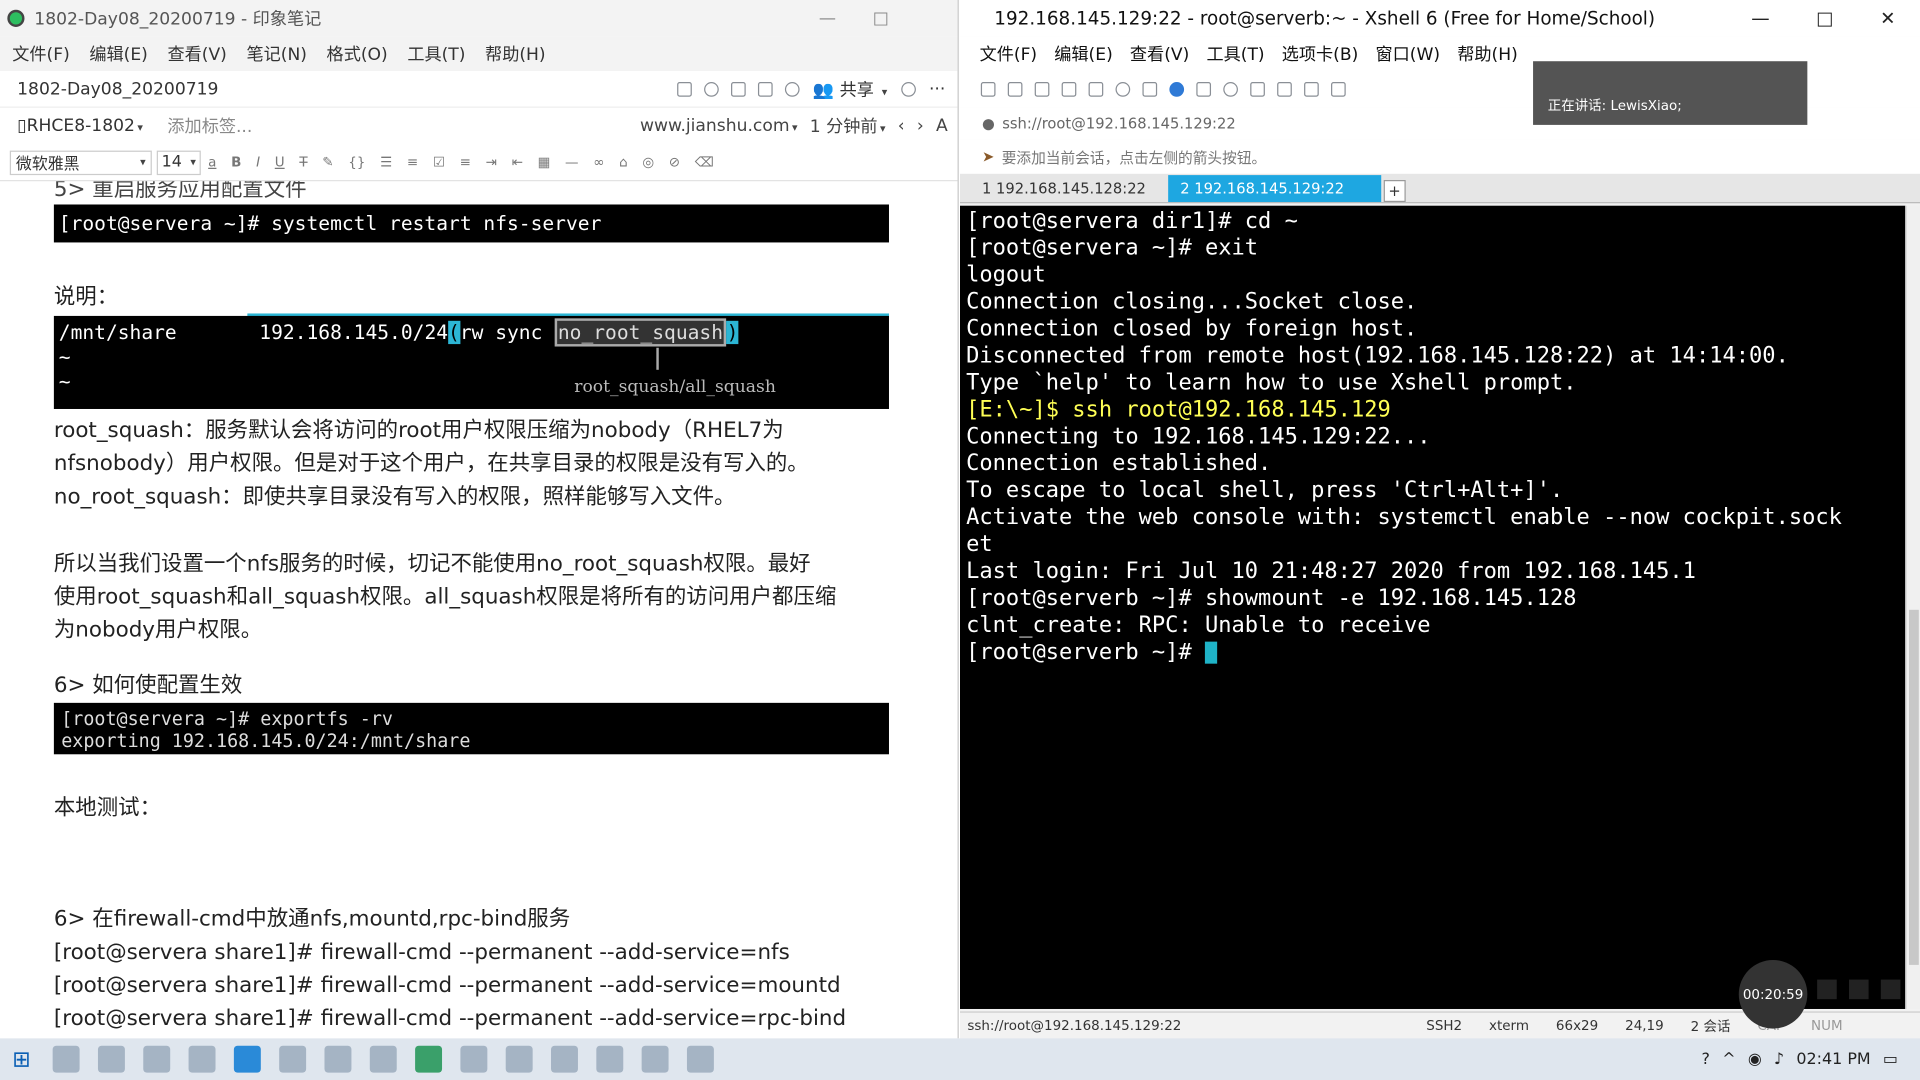  What do you see at coordinates (1706, 1059) in the screenshot?
I see `help-icon: ?` at bounding box center [1706, 1059].